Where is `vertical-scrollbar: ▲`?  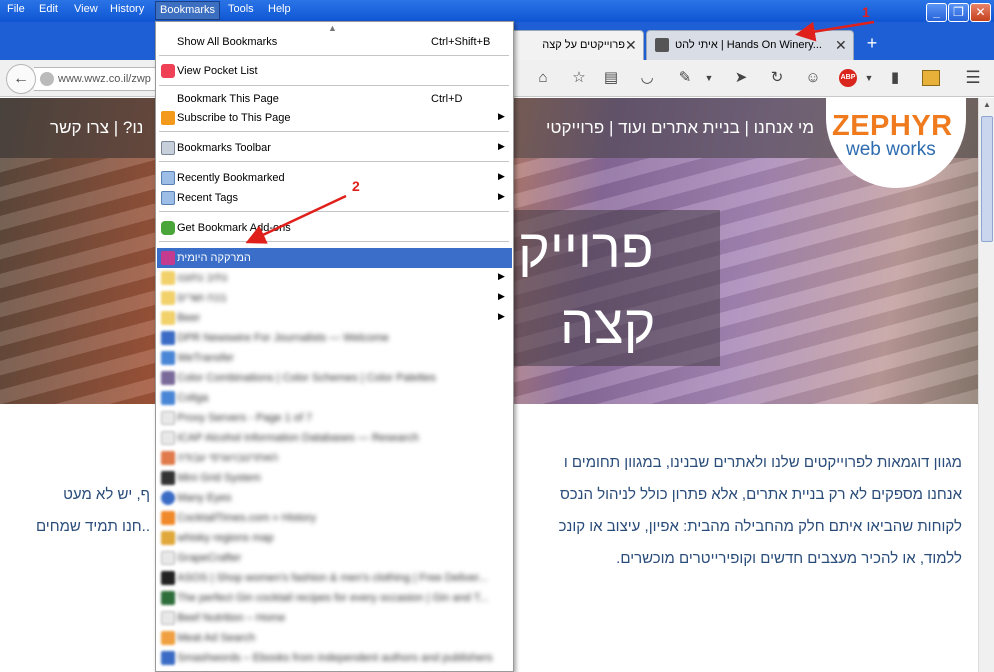
vertical-scrollbar: ▲ is located at coordinates (986, 385).